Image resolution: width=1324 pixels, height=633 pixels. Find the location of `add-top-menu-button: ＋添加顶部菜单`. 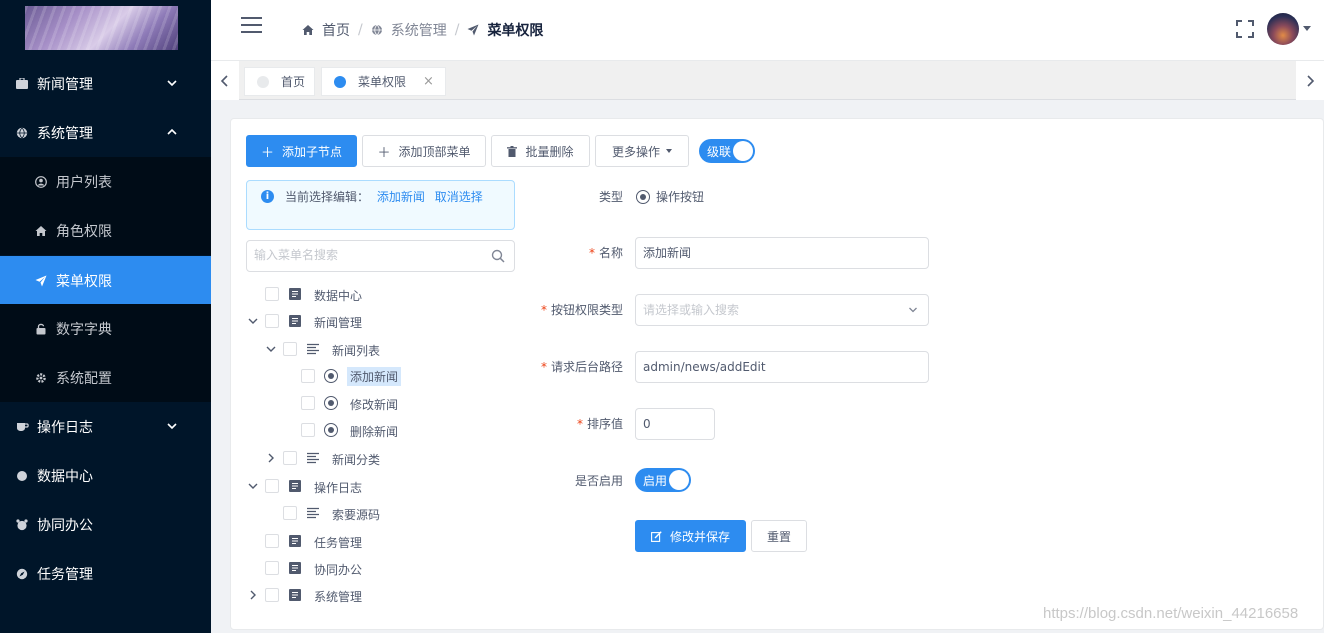

add-top-menu-button: ＋添加顶部菜单 is located at coordinates (424, 151).